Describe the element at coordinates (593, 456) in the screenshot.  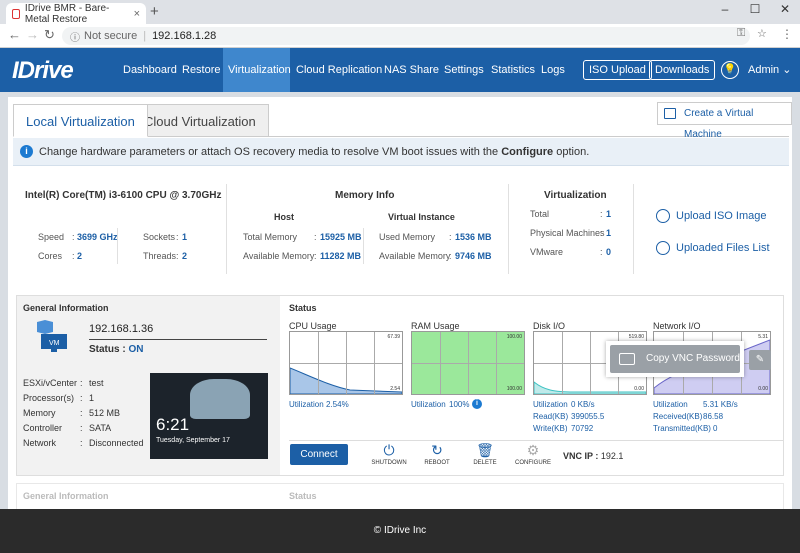
I see `vnc-ip: VNC IP : 192.1` at that location.